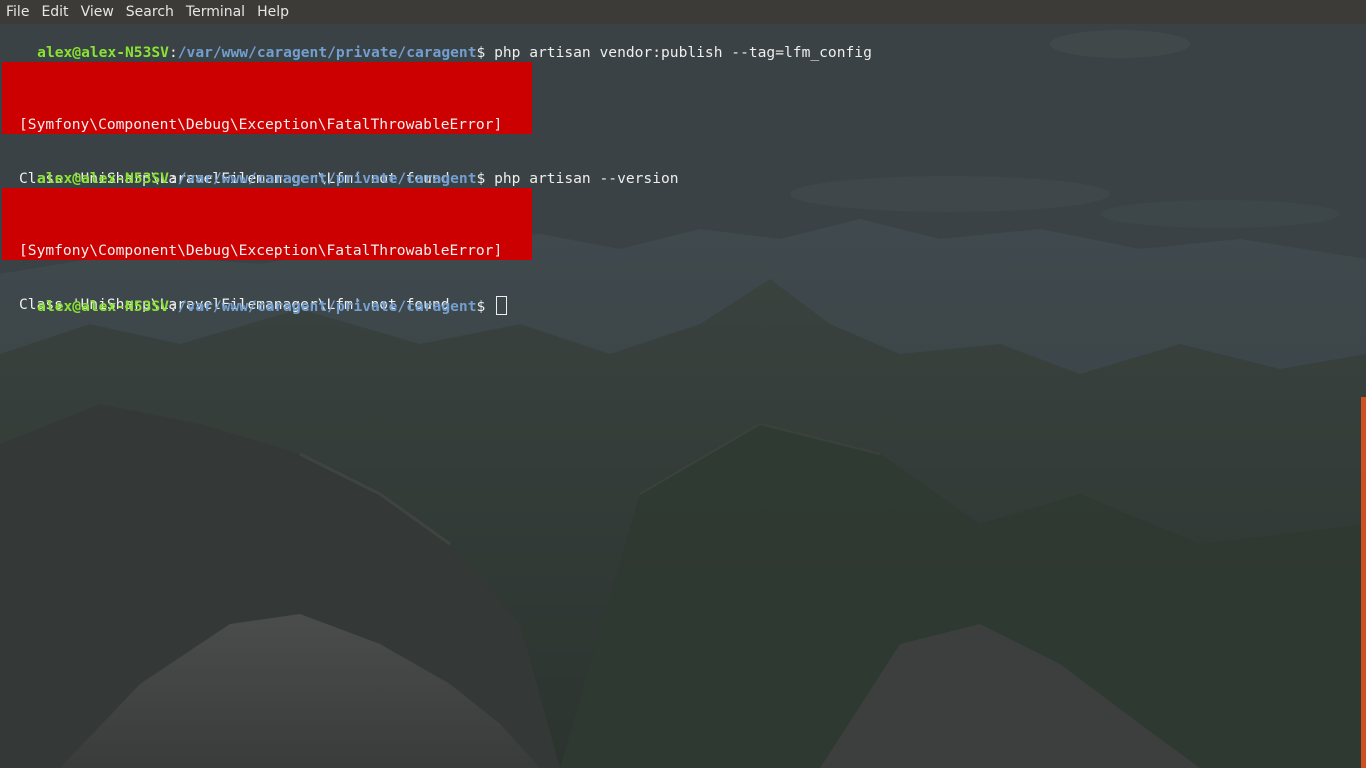 The image size is (1366, 768). Describe the element at coordinates (1363, 582) in the screenshot. I see `terminal-scrollbar` at that location.